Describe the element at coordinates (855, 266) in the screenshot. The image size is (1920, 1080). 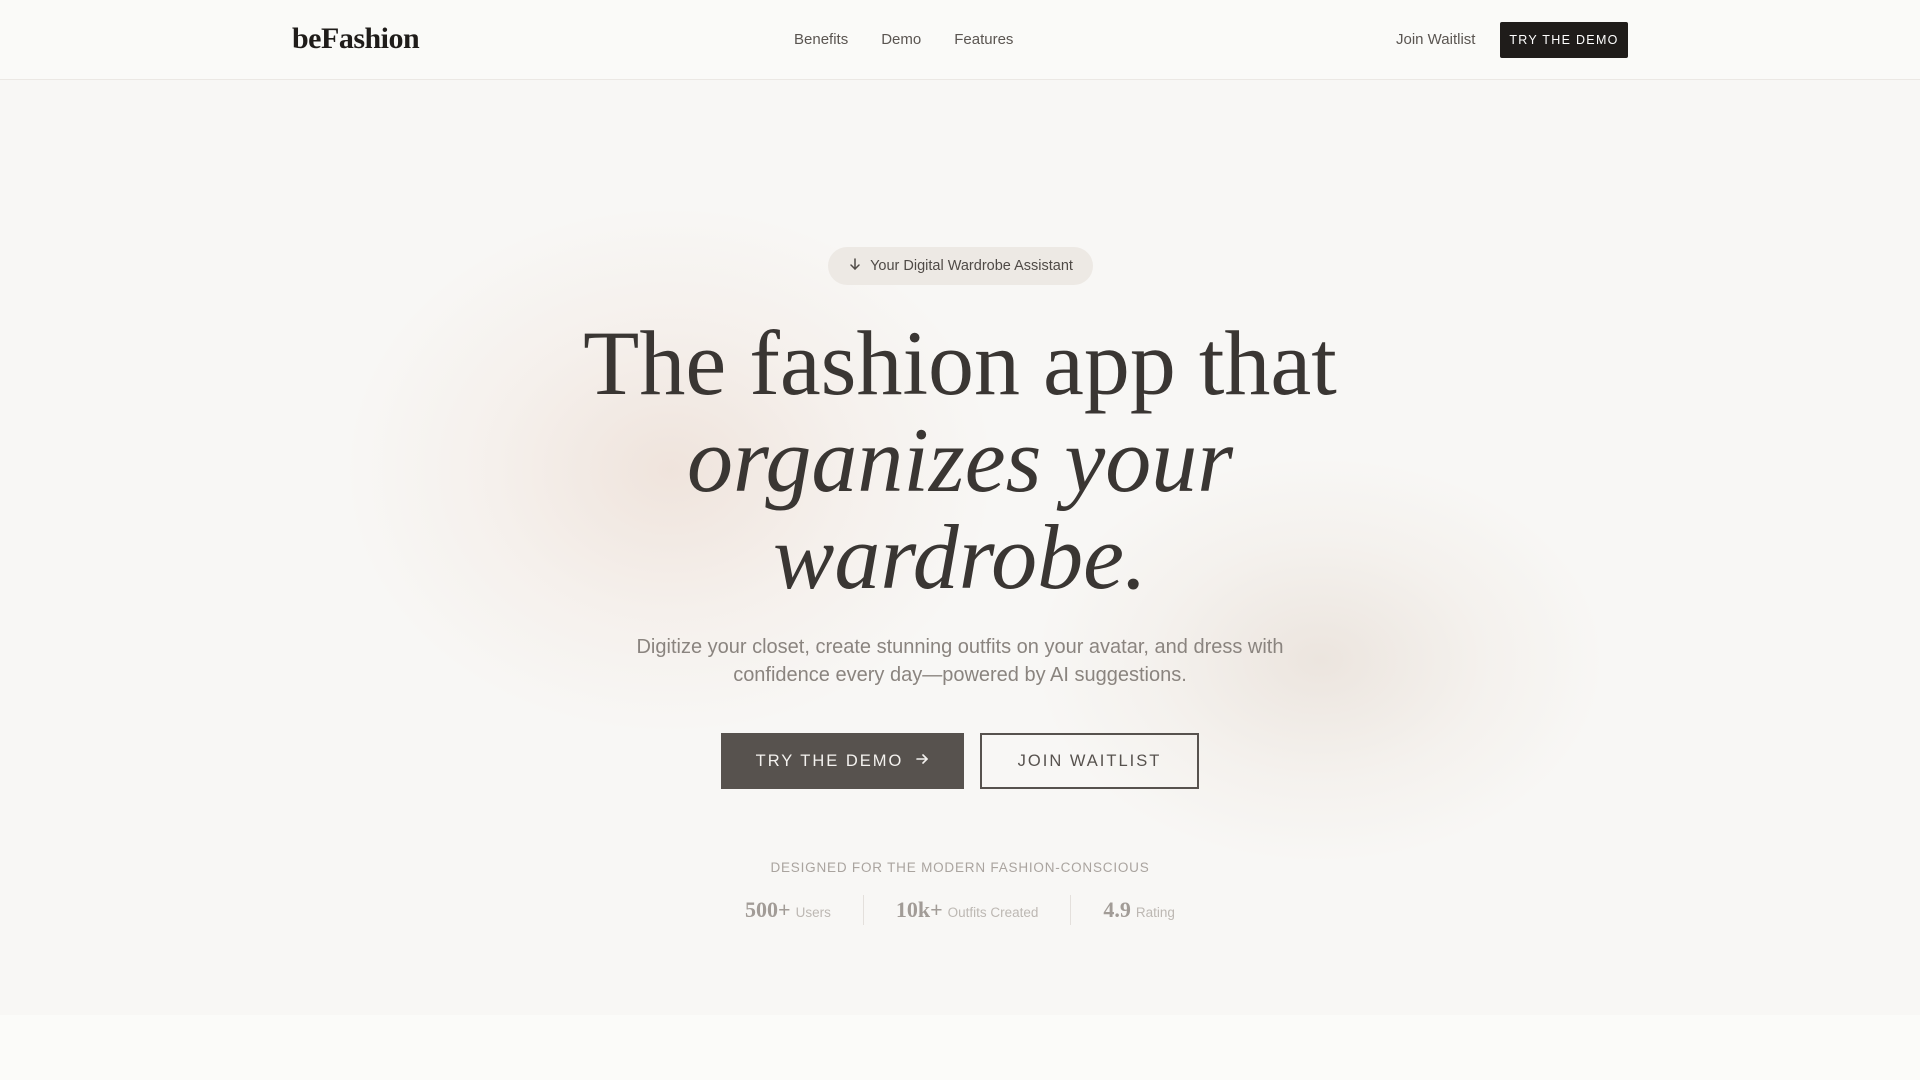
I see `arrow-down-icon` at that location.